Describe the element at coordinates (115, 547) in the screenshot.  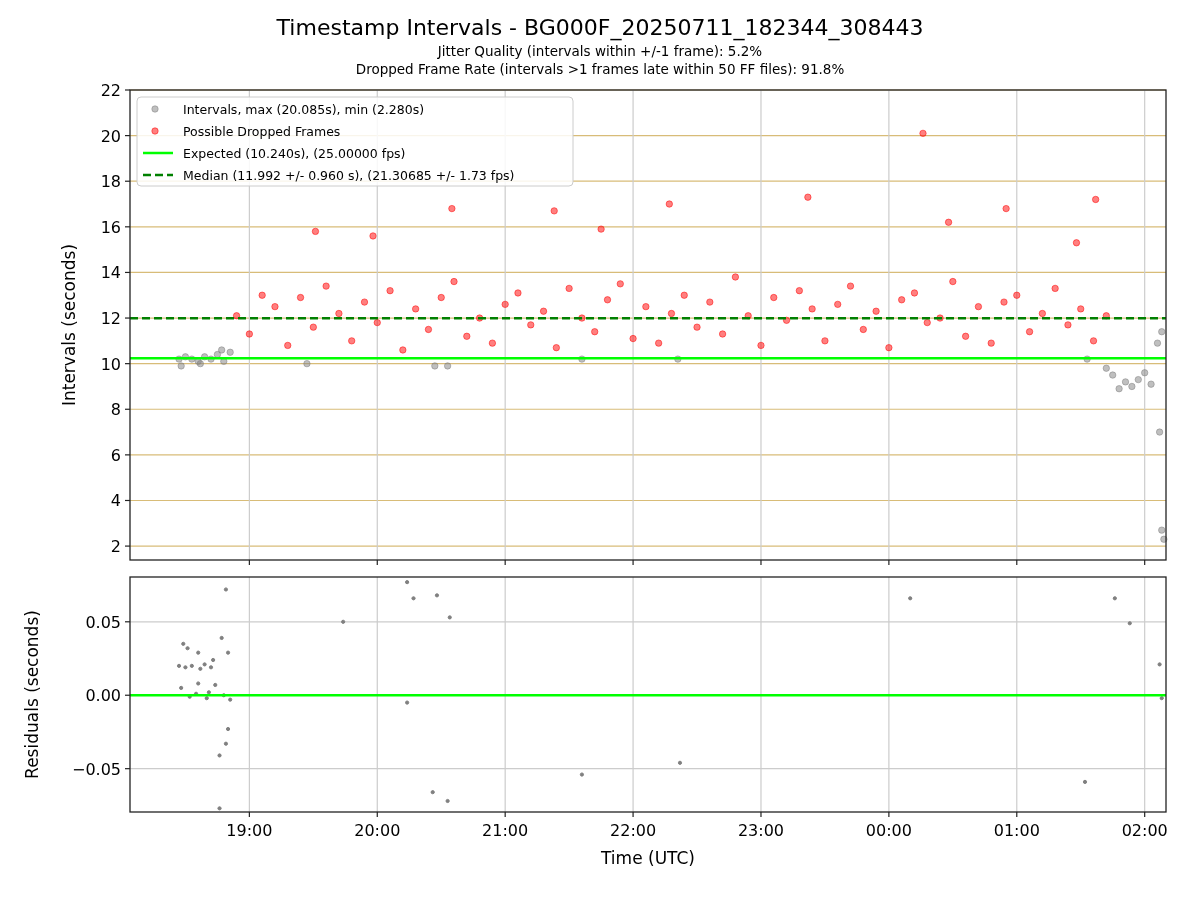
I see `tick-label: 2` at that location.